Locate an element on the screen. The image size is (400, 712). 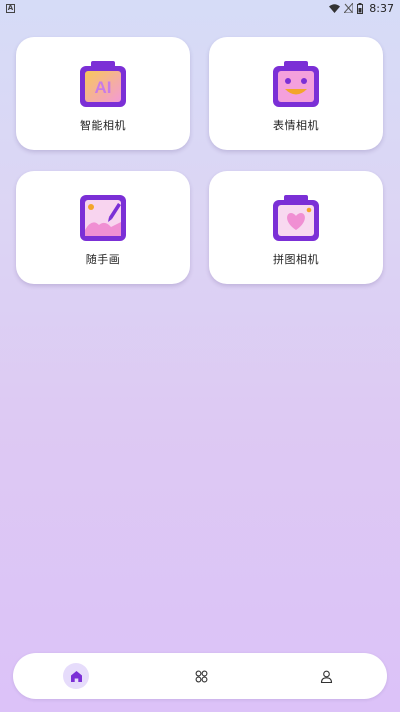
emoji-camera-label: 表情相机 is located at coordinates (296, 125).